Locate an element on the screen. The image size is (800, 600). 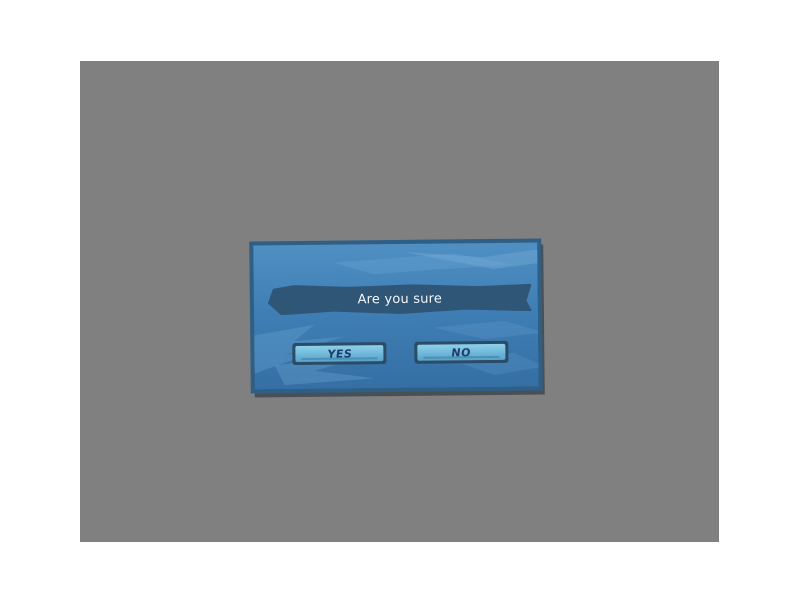
yes-button-face: YES is located at coordinates (339, 354).